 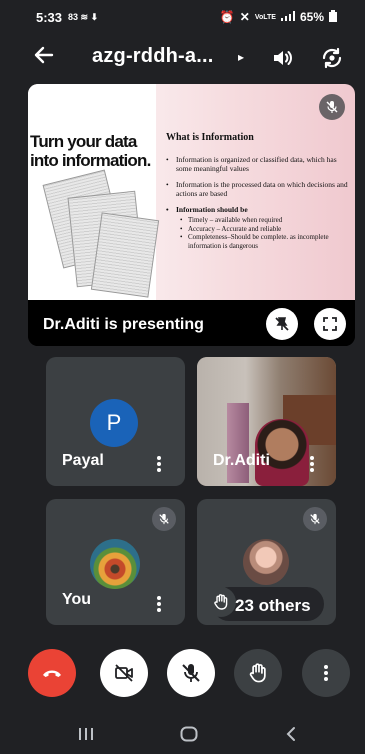 I want to click on volte-label: VoLTE, so click(x=265, y=17).